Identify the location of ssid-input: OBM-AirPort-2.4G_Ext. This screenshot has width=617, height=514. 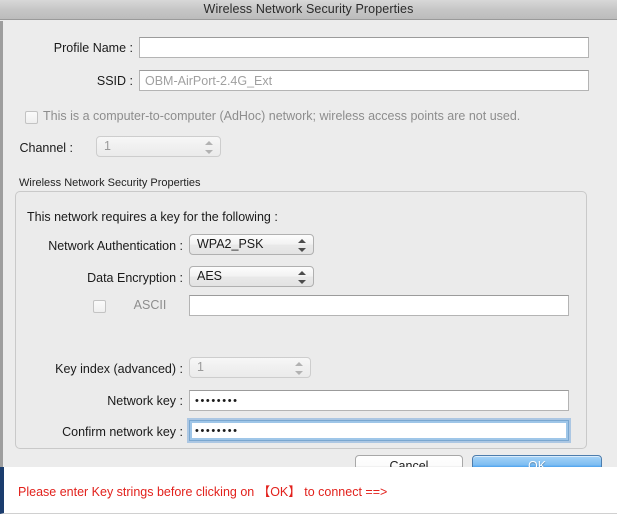
(364, 80).